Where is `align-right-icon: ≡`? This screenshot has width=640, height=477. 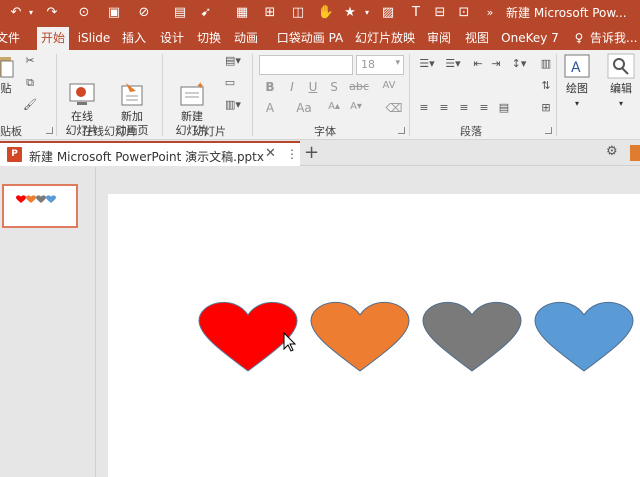
align-right-icon: ≡ is located at coordinates (464, 108).